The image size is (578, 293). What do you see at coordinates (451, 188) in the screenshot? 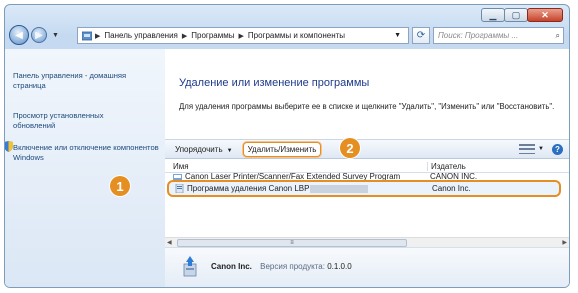
I see `program-publisher: Canon Inc.` at bounding box center [451, 188].